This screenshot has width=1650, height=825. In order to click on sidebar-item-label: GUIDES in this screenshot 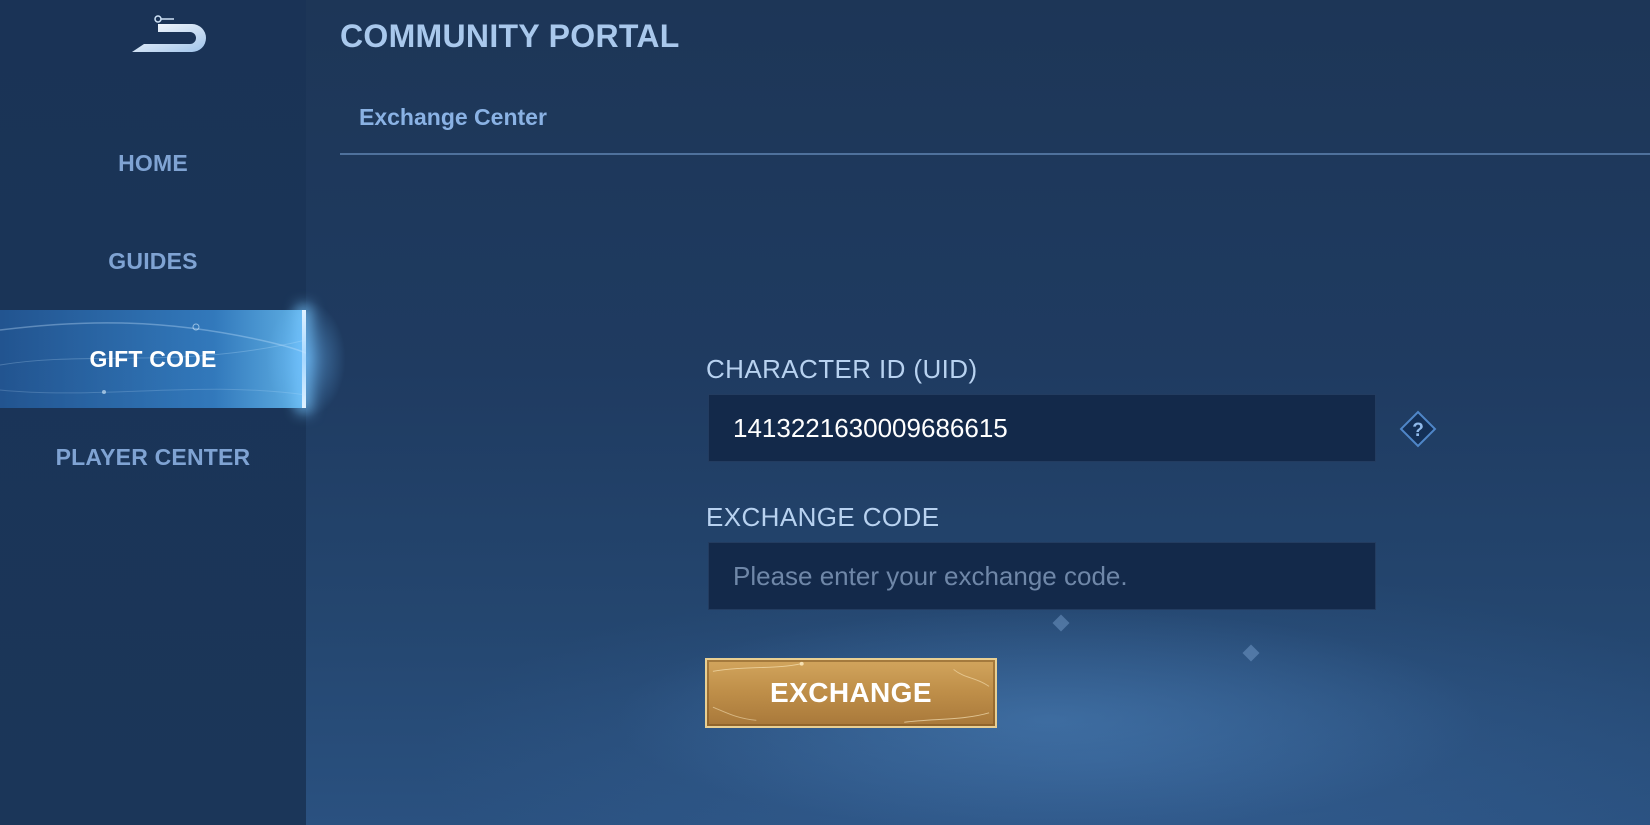, I will do `click(153, 260)`.